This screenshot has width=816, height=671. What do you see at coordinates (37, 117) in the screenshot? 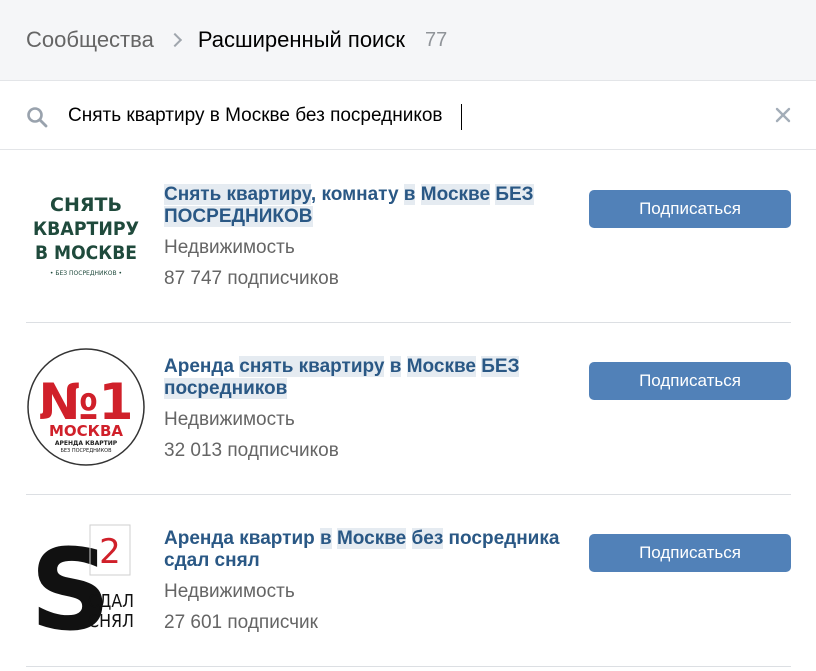
I see `search-icon` at bounding box center [37, 117].